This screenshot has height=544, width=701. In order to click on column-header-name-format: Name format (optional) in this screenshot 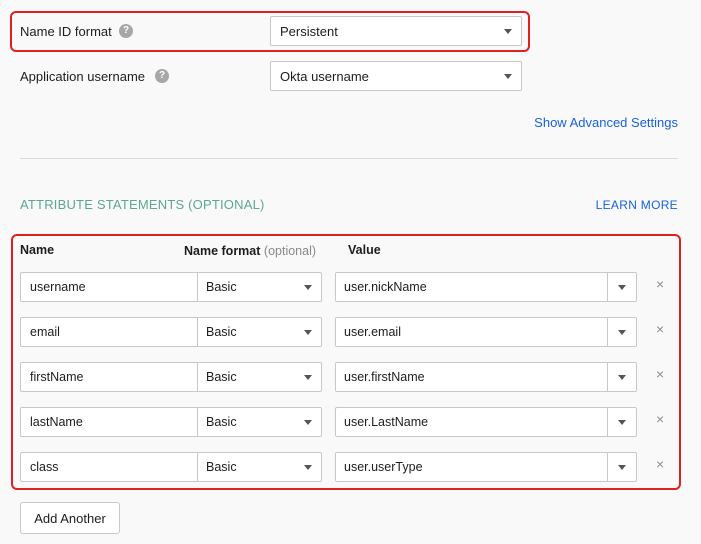, I will do `click(250, 251)`.